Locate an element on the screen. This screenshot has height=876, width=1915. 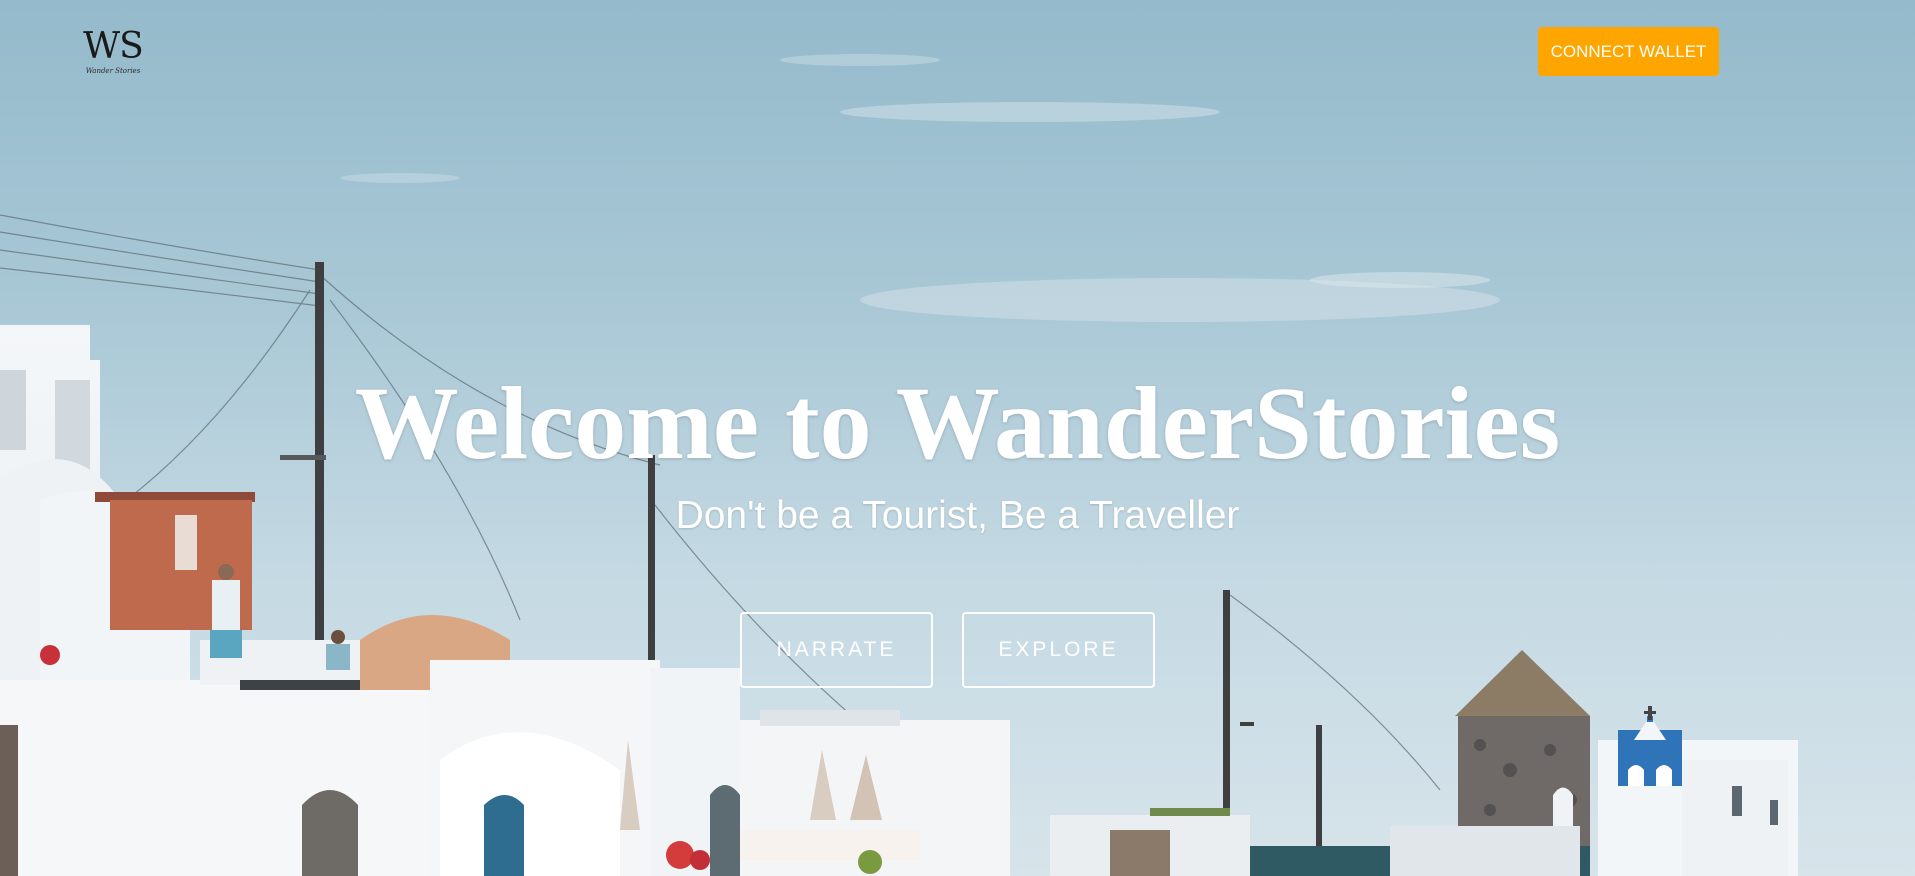
logo-tagline: Wander Stories is located at coordinates (113, 71).